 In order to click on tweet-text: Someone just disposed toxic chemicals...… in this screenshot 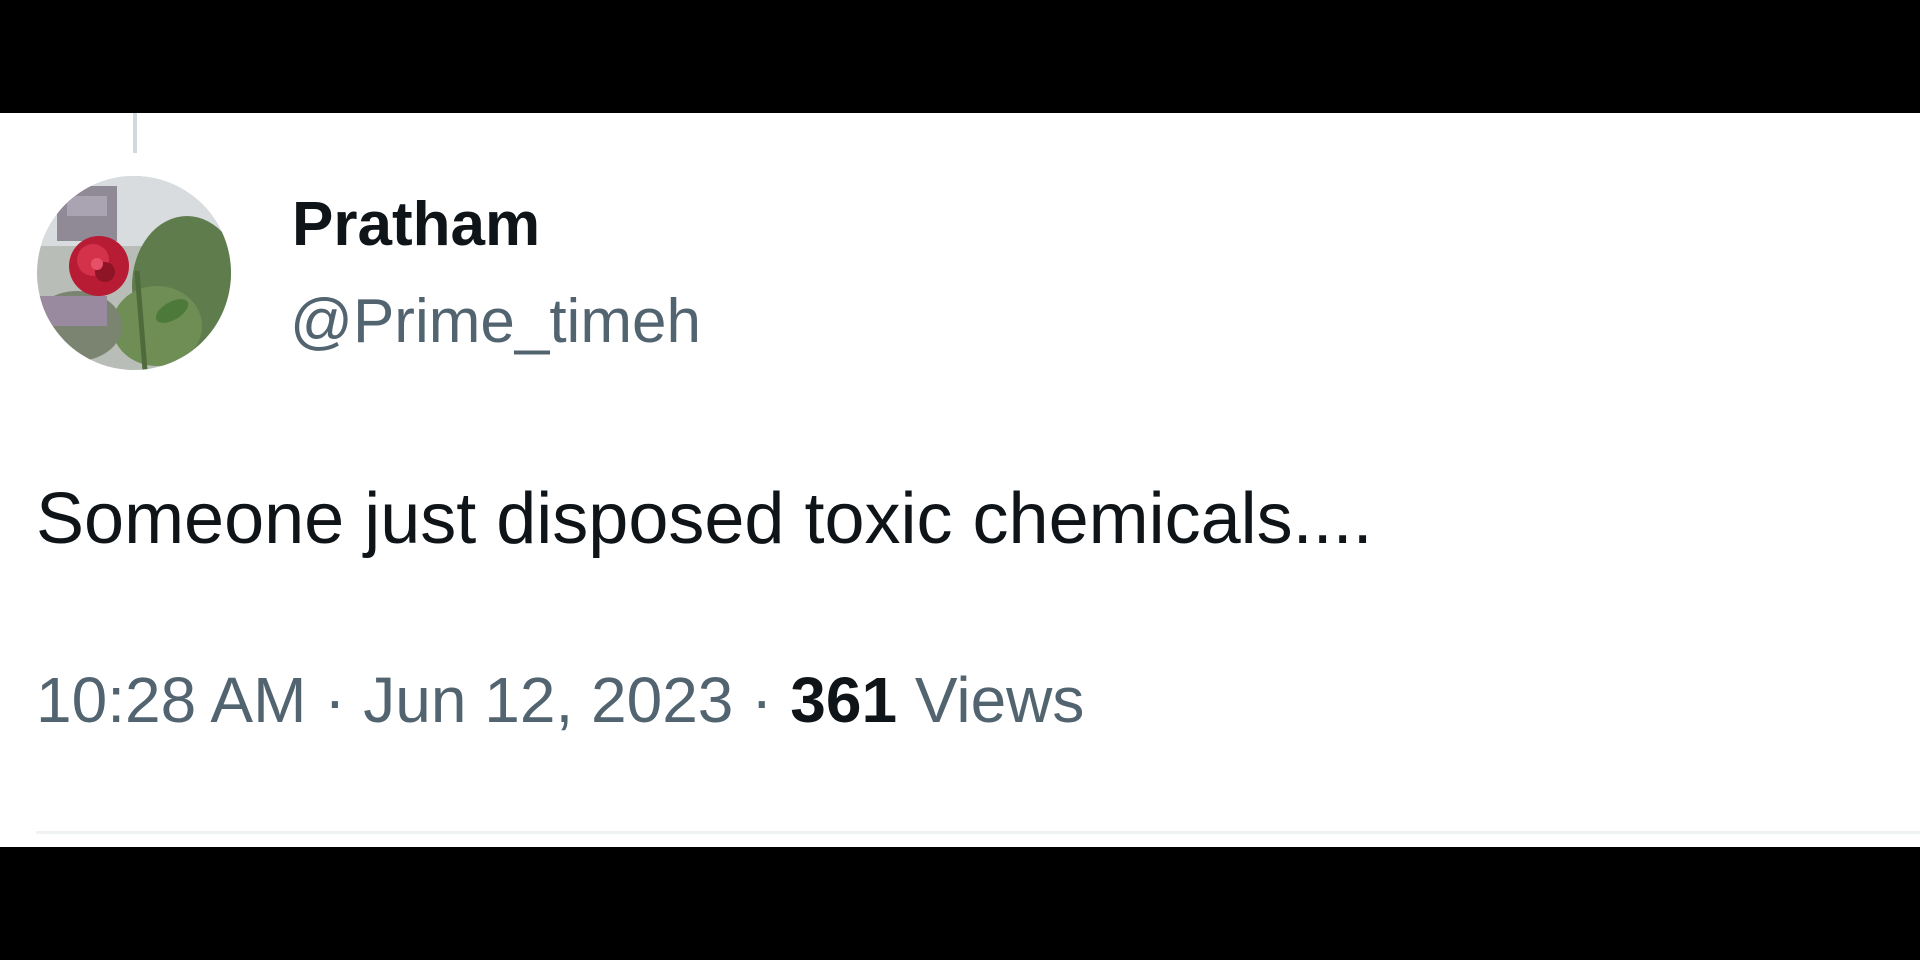, I will do `click(704, 519)`.